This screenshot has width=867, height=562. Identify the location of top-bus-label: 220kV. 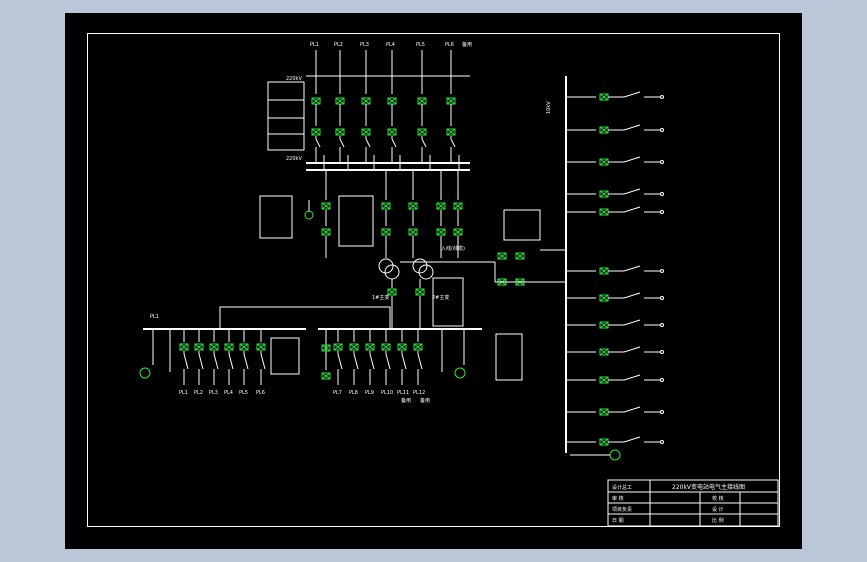
(294, 79).